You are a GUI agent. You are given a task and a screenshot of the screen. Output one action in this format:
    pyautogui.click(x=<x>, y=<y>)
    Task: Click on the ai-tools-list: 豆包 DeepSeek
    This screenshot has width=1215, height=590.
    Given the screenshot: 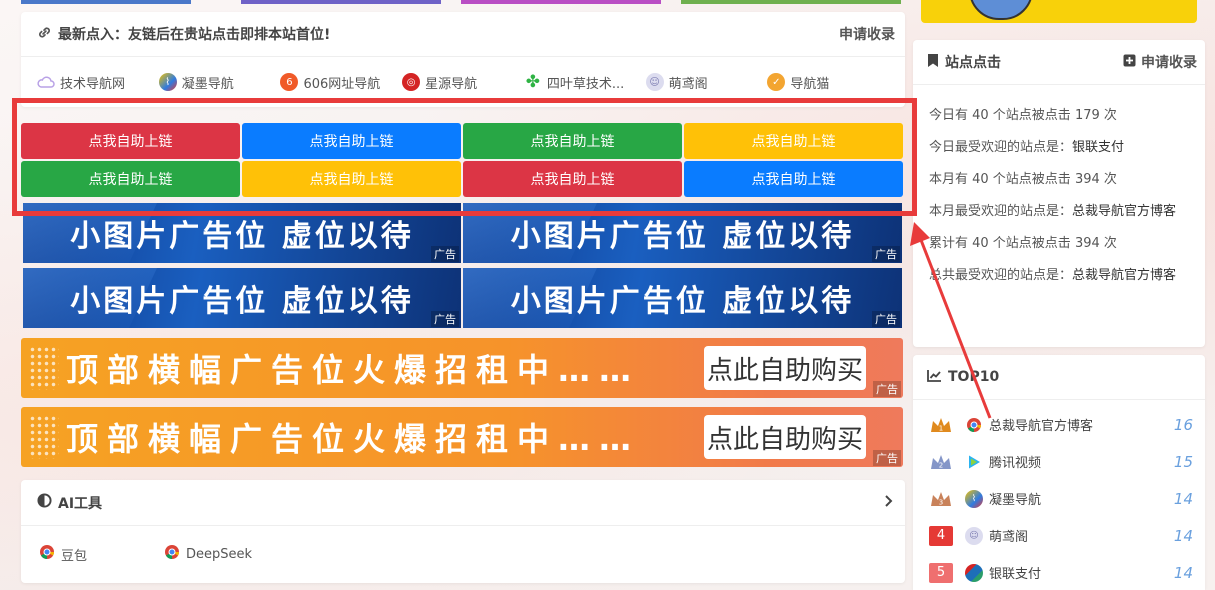 What is the action you would take?
    pyautogui.click(x=463, y=554)
    